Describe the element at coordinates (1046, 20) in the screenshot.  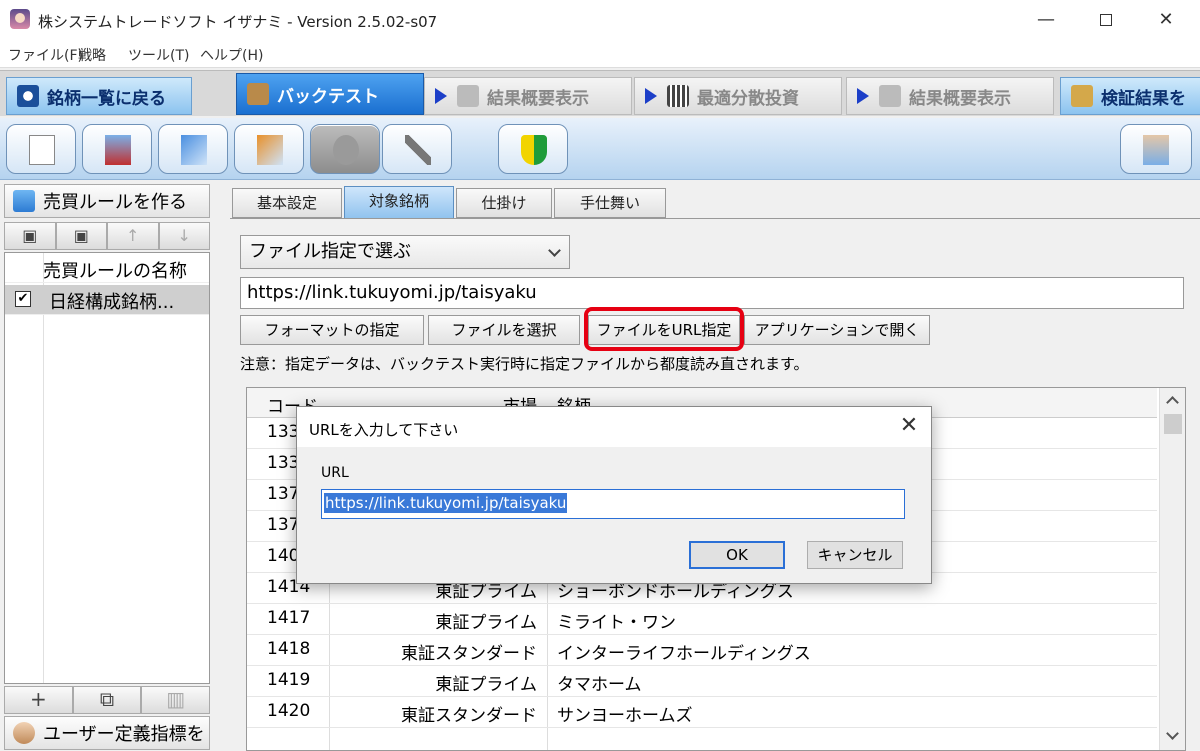
I see `minimize-button: —` at that location.